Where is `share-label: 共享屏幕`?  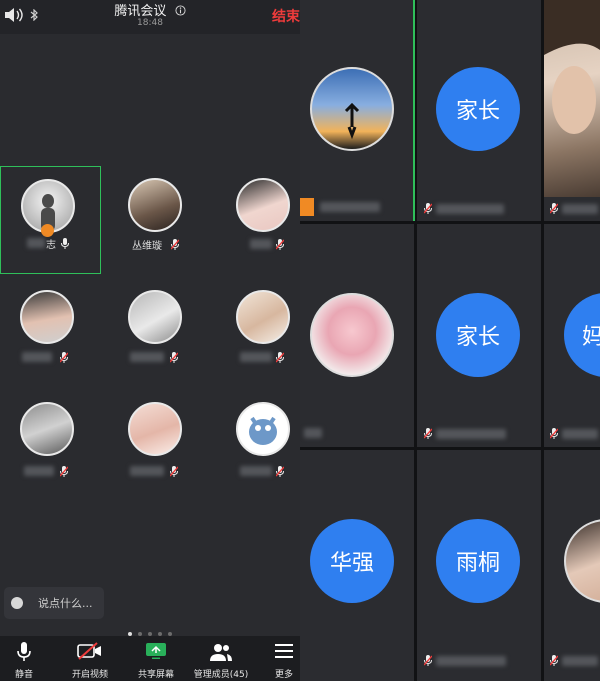
share-label: 共享屏幕 is located at coordinates (155, 675).